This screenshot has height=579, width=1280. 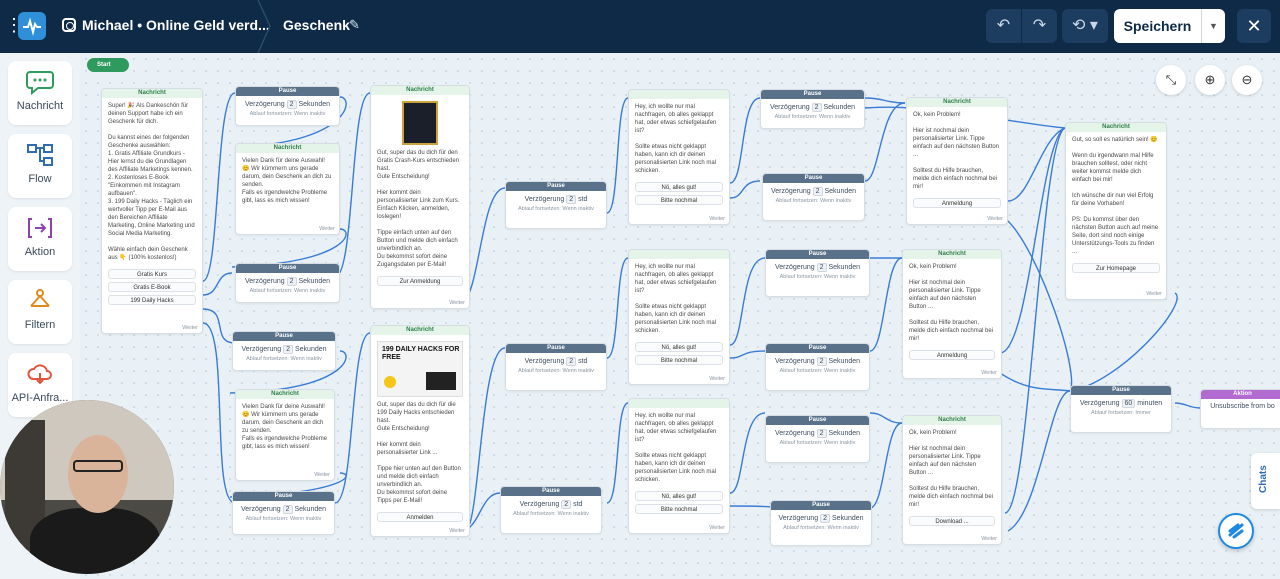 I want to click on tidy-tool-button: ⤡, so click(x=1171, y=80).